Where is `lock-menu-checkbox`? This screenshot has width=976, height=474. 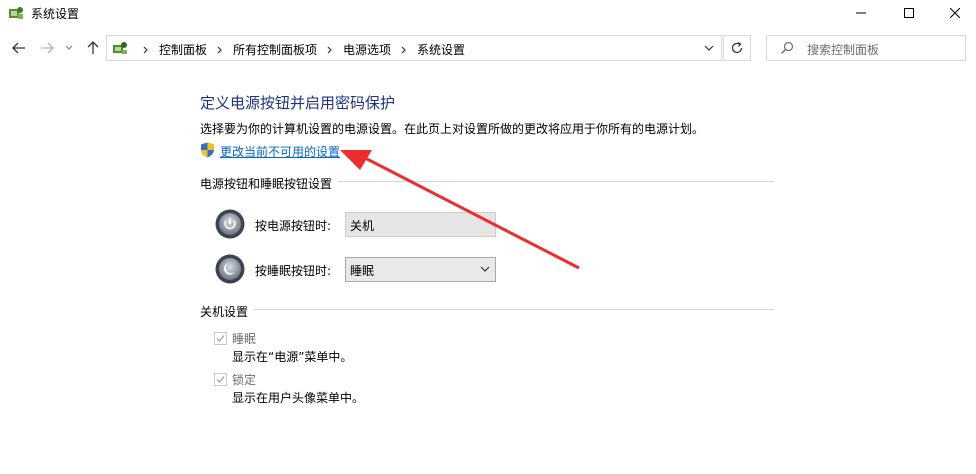 lock-menu-checkbox is located at coordinates (220, 379).